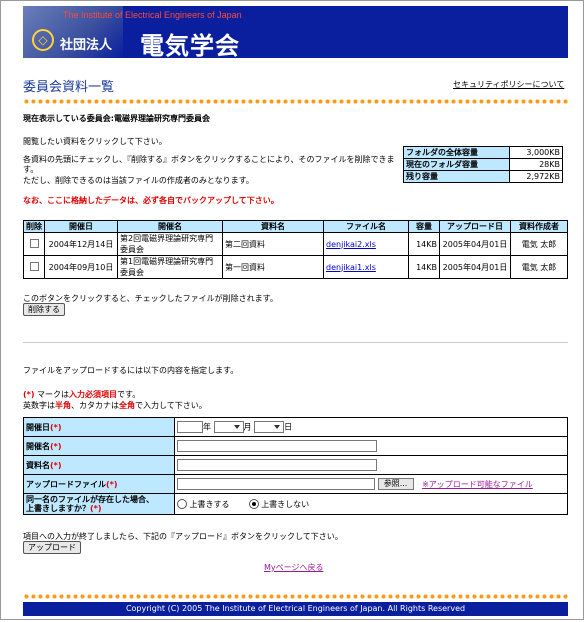 This screenshot has width=586, height=622. What do you see at coordinates (38, 427) in the screenshot?
I see `date-label-text: 開催日` at bounding box center [38, 427].